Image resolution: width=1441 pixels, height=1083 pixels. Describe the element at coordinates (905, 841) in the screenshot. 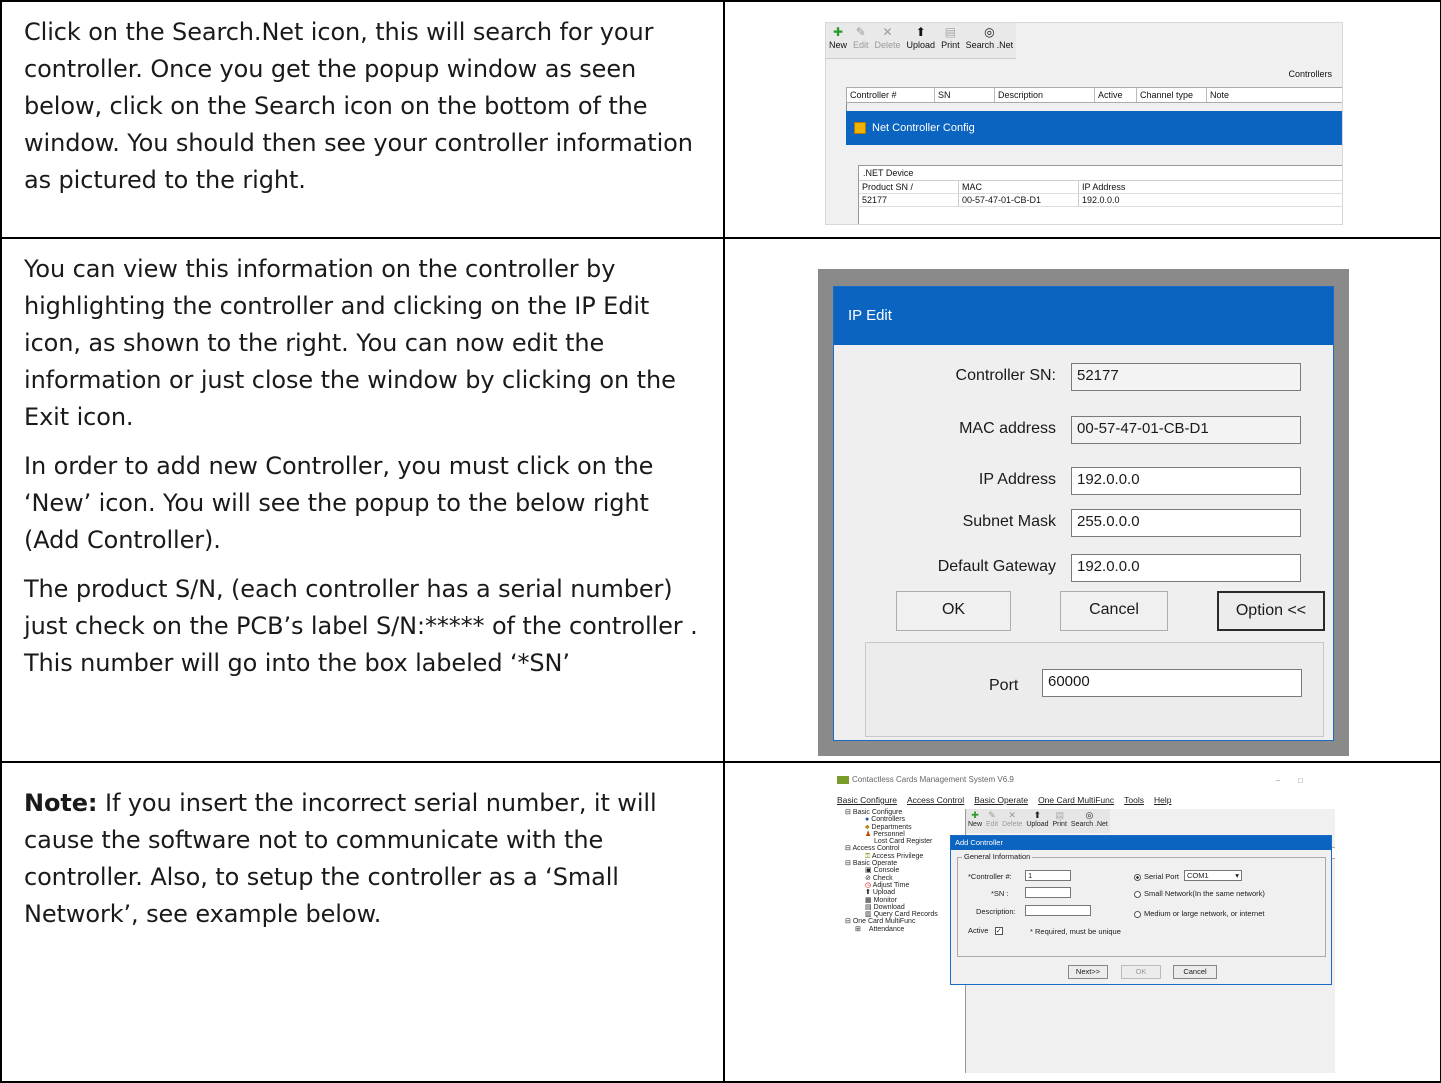

I see `tree-item: Lost Card Register` at that location.